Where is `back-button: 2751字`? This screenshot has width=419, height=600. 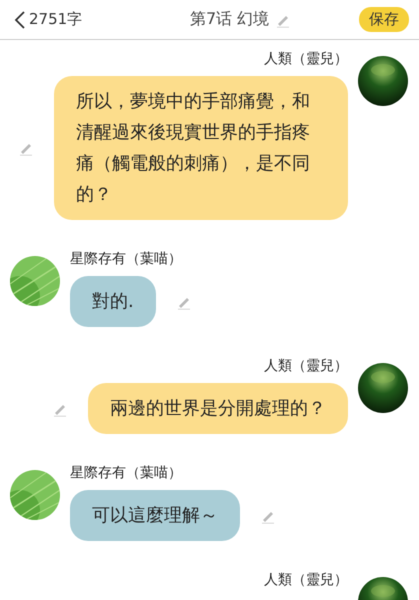
back-button: 2751字 is located at coordinates (48, 20).